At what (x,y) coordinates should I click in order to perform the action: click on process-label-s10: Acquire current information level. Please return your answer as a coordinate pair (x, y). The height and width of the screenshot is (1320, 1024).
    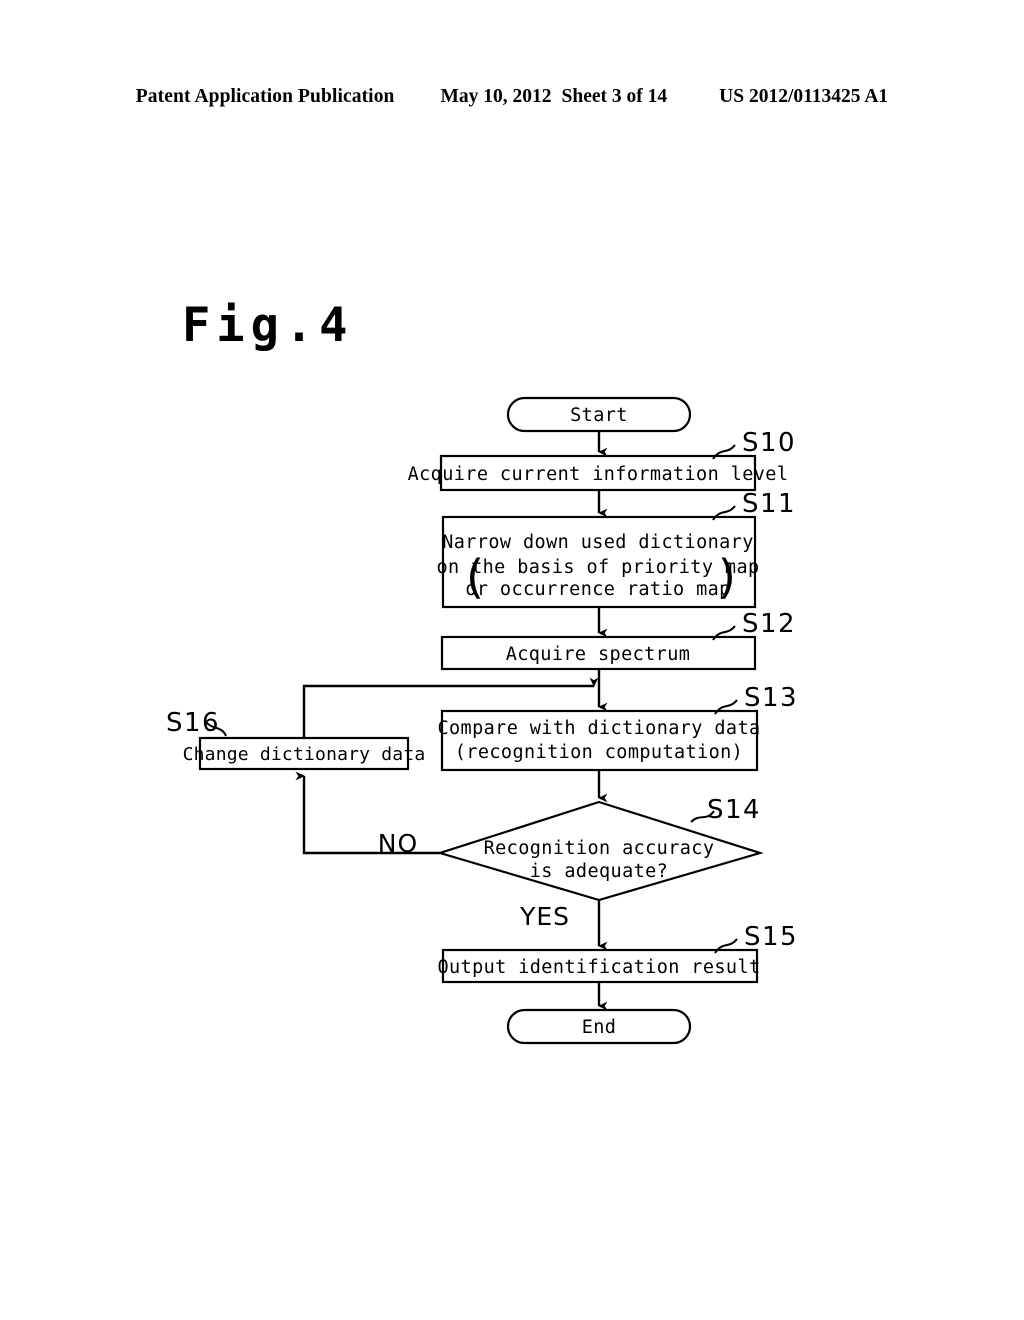
    Looking at the image, I should click on (598, 474).